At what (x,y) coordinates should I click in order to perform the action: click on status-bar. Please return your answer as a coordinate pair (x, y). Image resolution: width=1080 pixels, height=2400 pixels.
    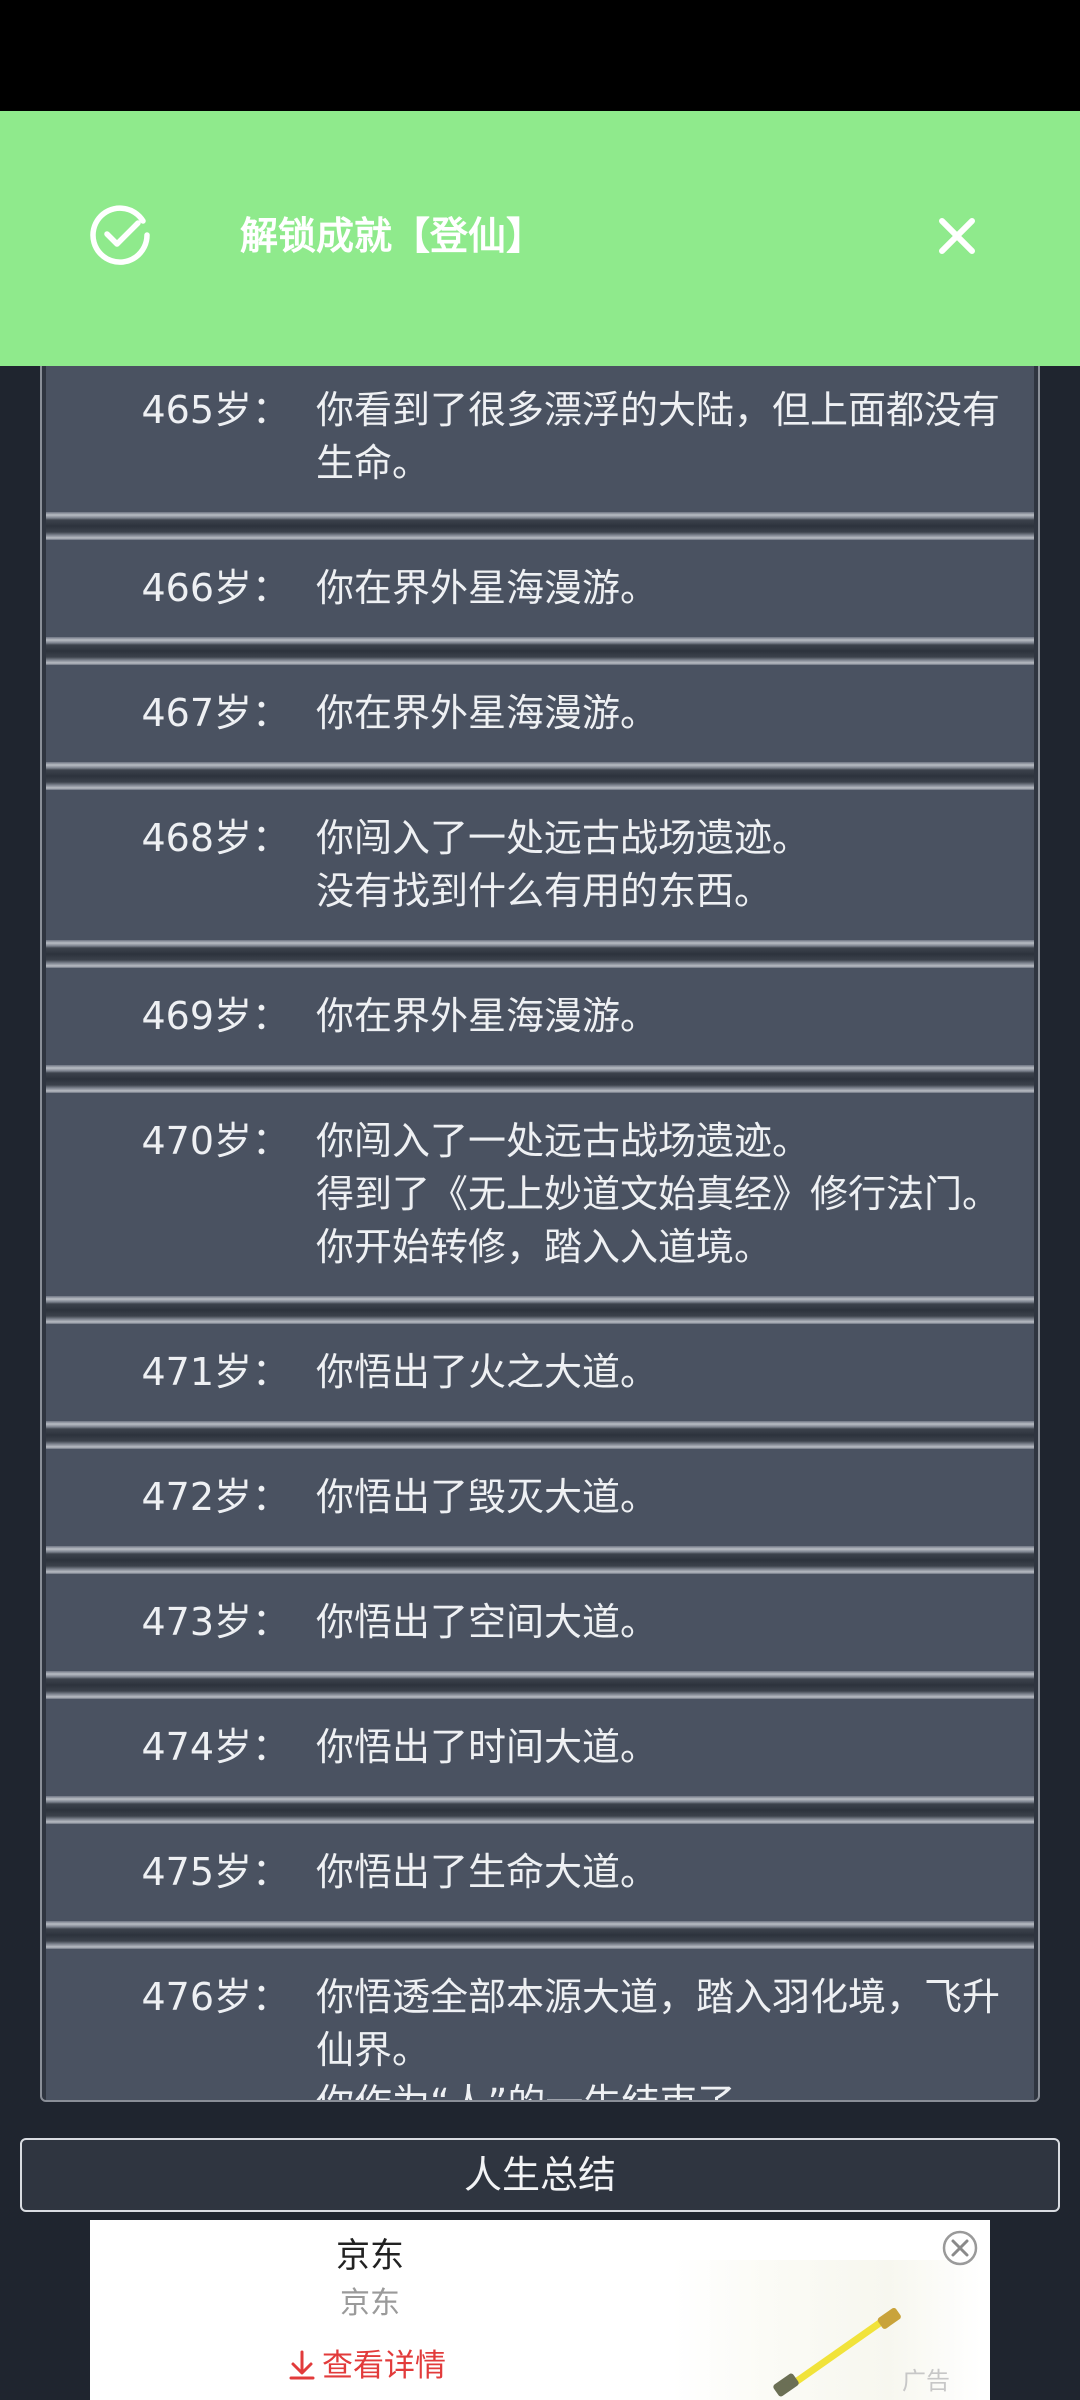
    Looking at the image, I should click on (540, 55).